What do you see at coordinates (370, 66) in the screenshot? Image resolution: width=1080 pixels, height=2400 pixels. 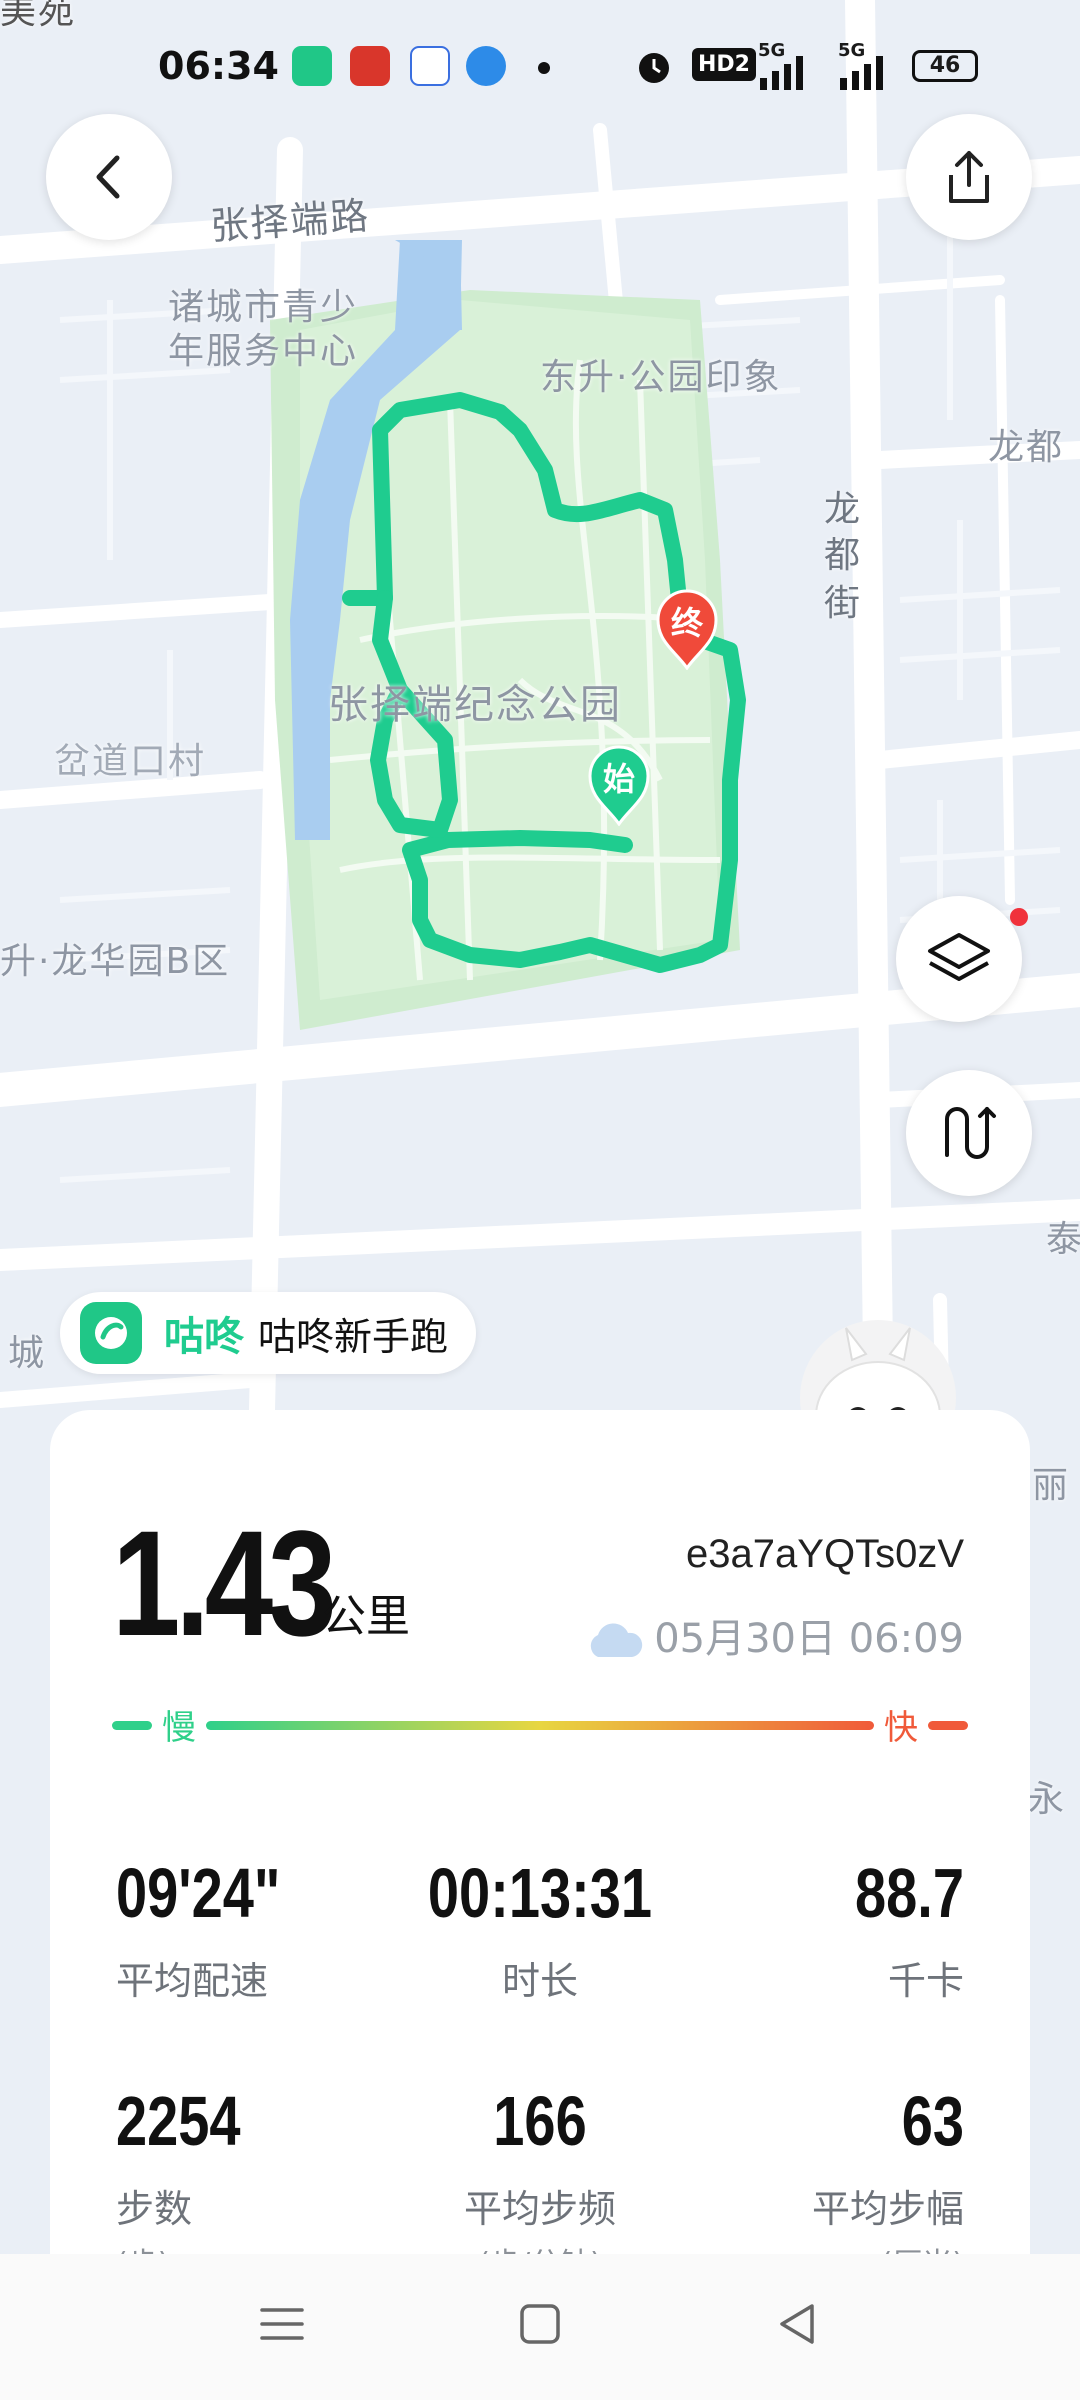 I see `music-app-icon` at bounding box center [370, 66].